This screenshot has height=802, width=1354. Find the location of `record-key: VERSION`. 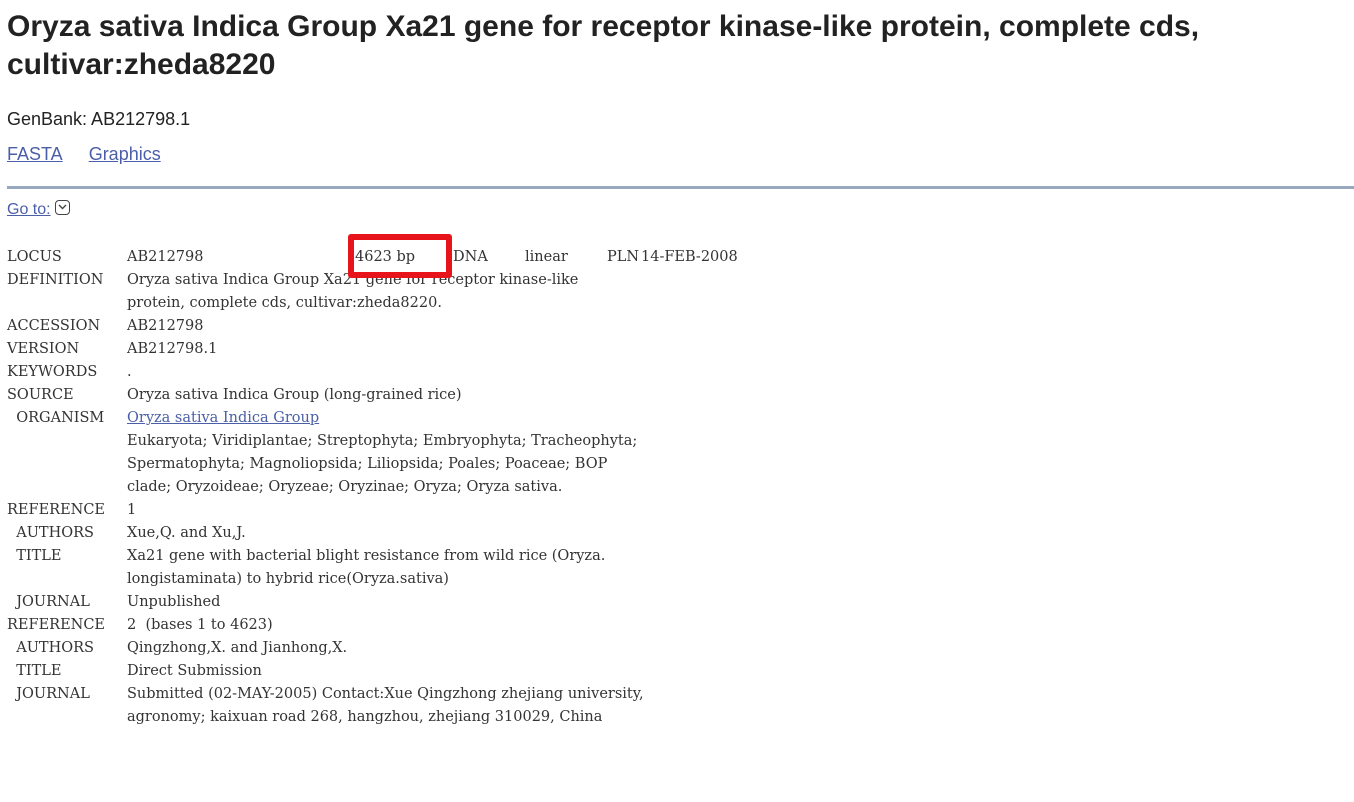

record-key: VERSION is located at coordinates (43, 349).